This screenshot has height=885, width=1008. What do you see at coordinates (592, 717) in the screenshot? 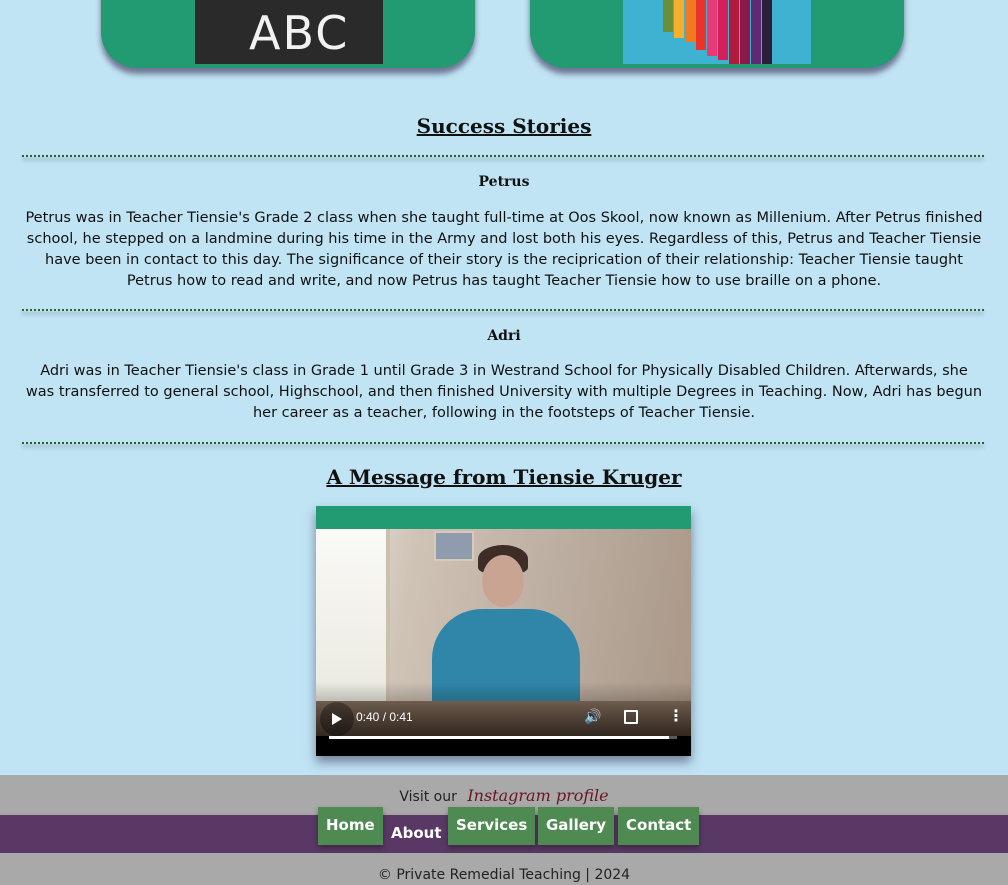
I see `volume-icon: 🔊` at bounding box center [592, 717].